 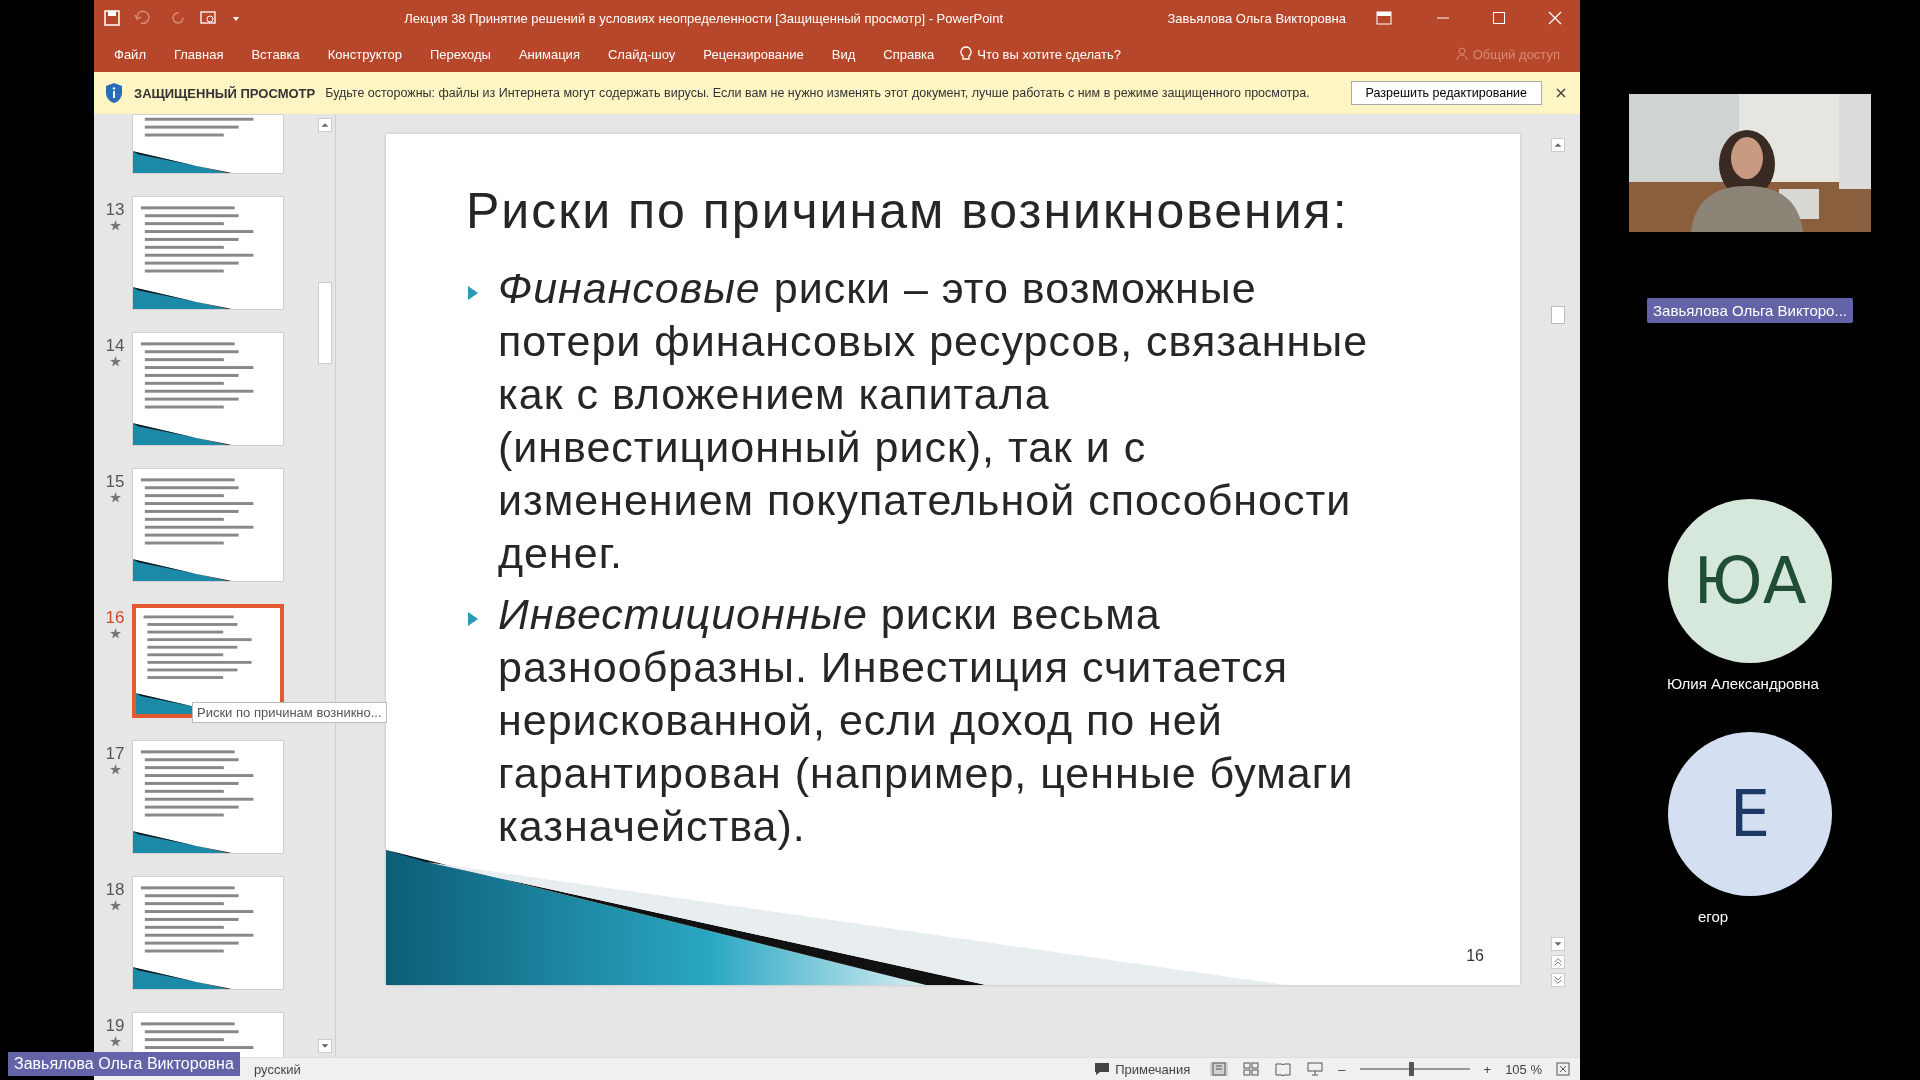 What do you see at coordinates (130, 54) in the screenshot?
I see `menu-tab: Файл` at bounding box center [130, 54].